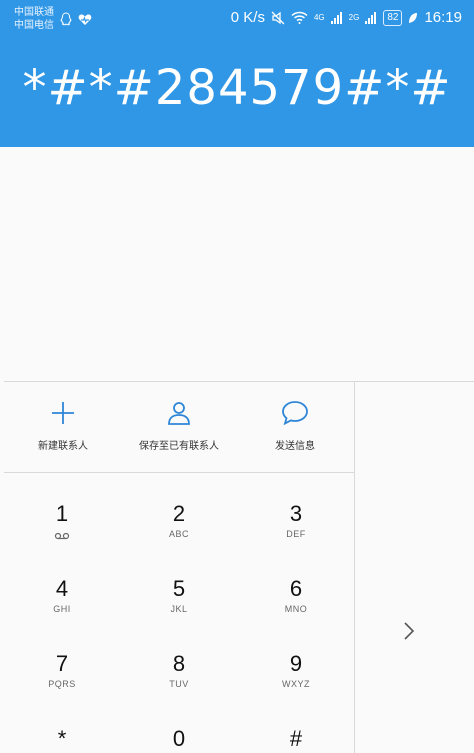 The image size is (474, 753). I want to click on send-message-button: 发送信息, so click(295, 426).